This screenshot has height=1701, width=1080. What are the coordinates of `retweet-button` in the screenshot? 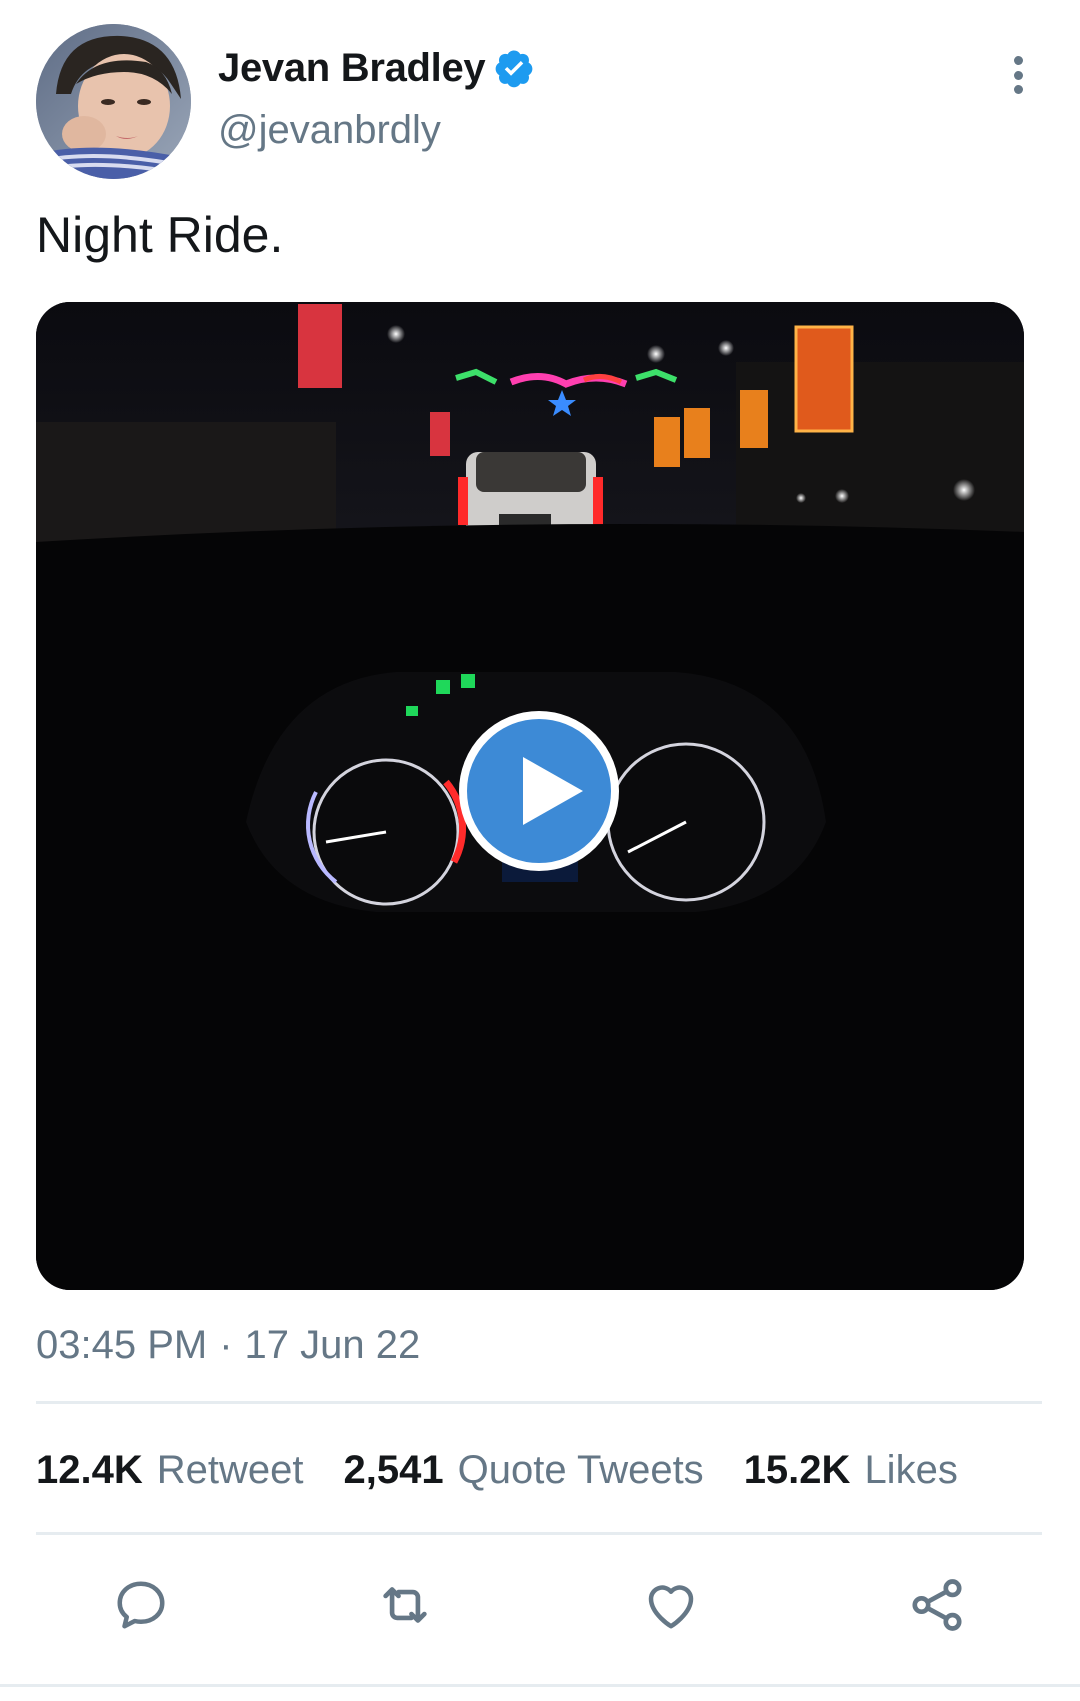 It's located at (405, 1605).